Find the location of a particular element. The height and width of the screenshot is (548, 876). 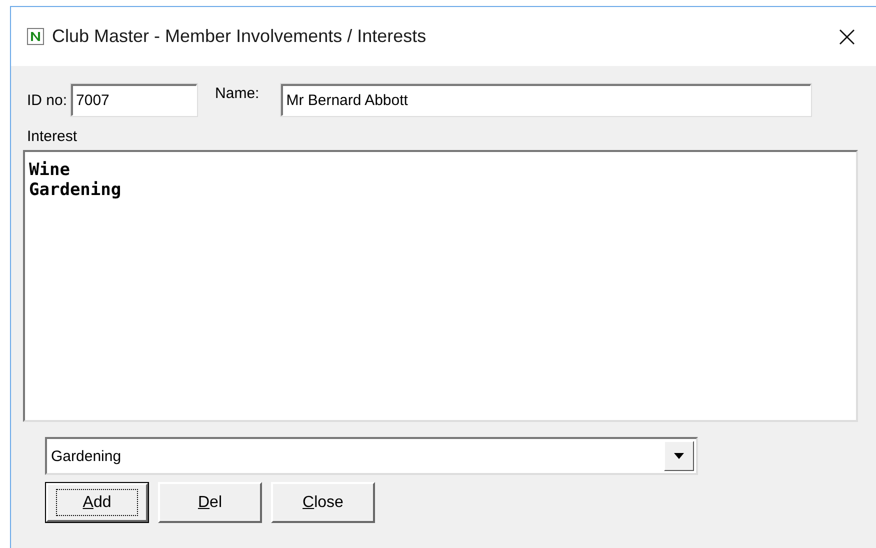

caret-icon is located at coordinates (679, 456).